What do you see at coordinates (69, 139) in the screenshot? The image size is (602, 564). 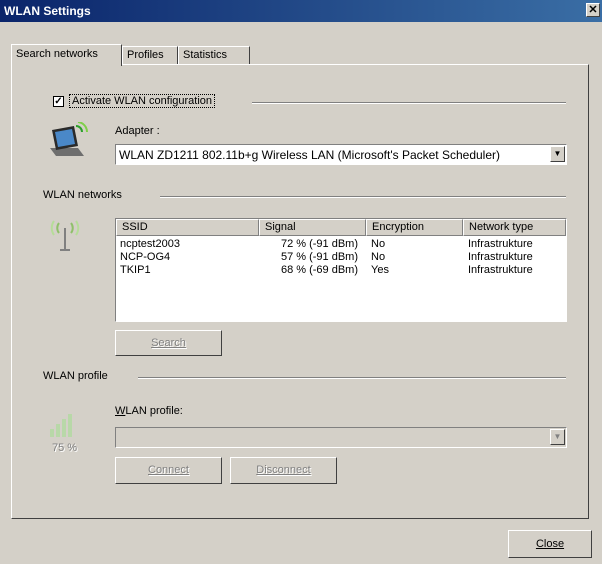 I see `laptop-wireless-icon` at bounding box center [69, 139].